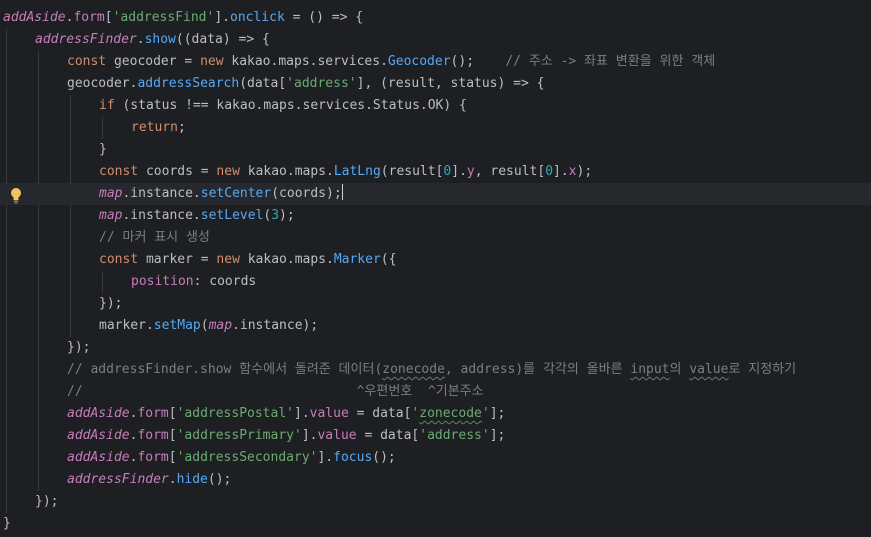  What do you see at coordinates (485, 413) in the screenshot?
I see `code-token: '` at bounding box center [485, 413].